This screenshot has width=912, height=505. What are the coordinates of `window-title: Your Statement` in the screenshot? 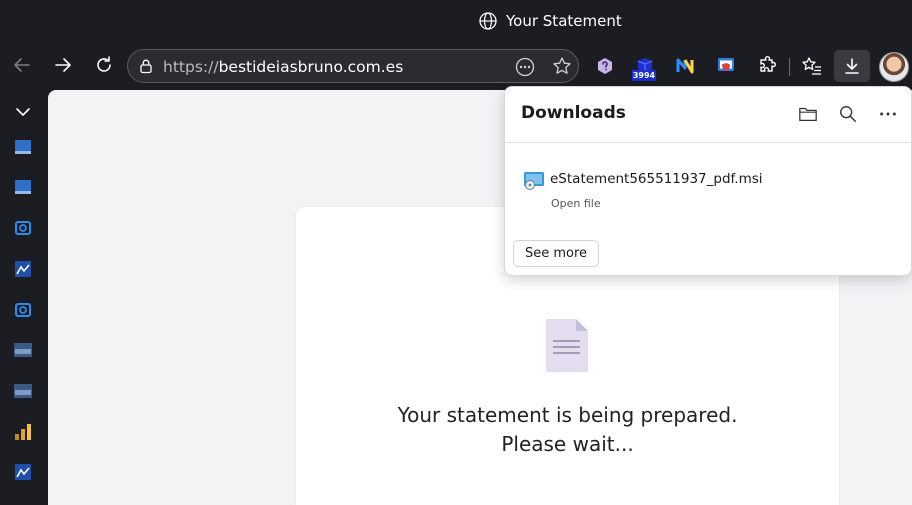 It's located at (564, 21).